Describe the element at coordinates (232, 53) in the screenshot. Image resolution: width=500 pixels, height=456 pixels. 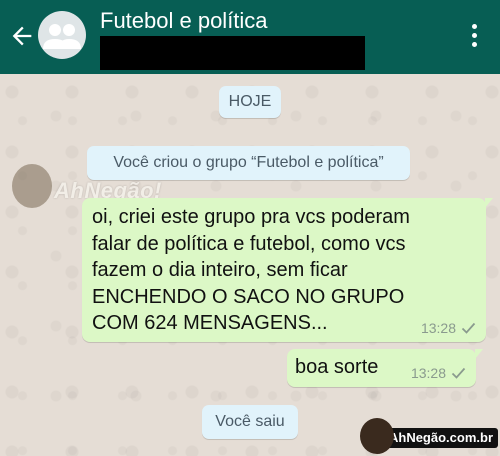
I see `redacted-subtitle` at that location.